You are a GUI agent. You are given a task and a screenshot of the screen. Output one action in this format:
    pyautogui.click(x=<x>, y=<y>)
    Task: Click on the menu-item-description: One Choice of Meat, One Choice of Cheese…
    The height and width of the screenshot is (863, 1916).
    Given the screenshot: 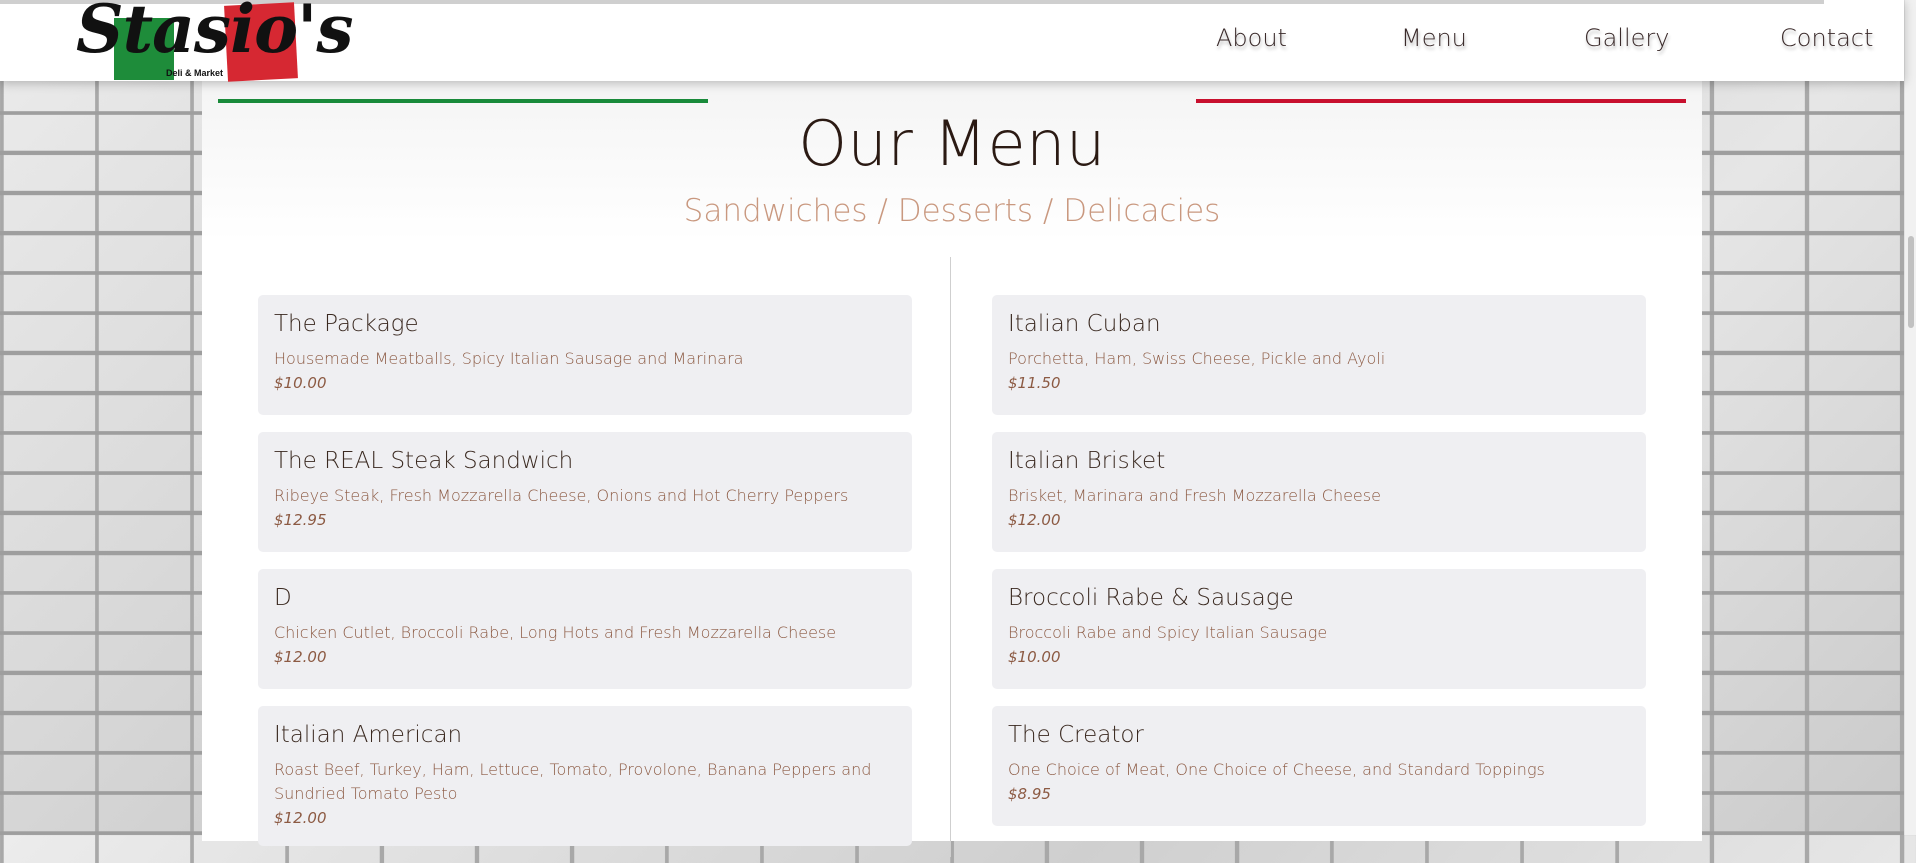 What is the action you would take?
    pyautogui.click(x=1276, y=769)
    